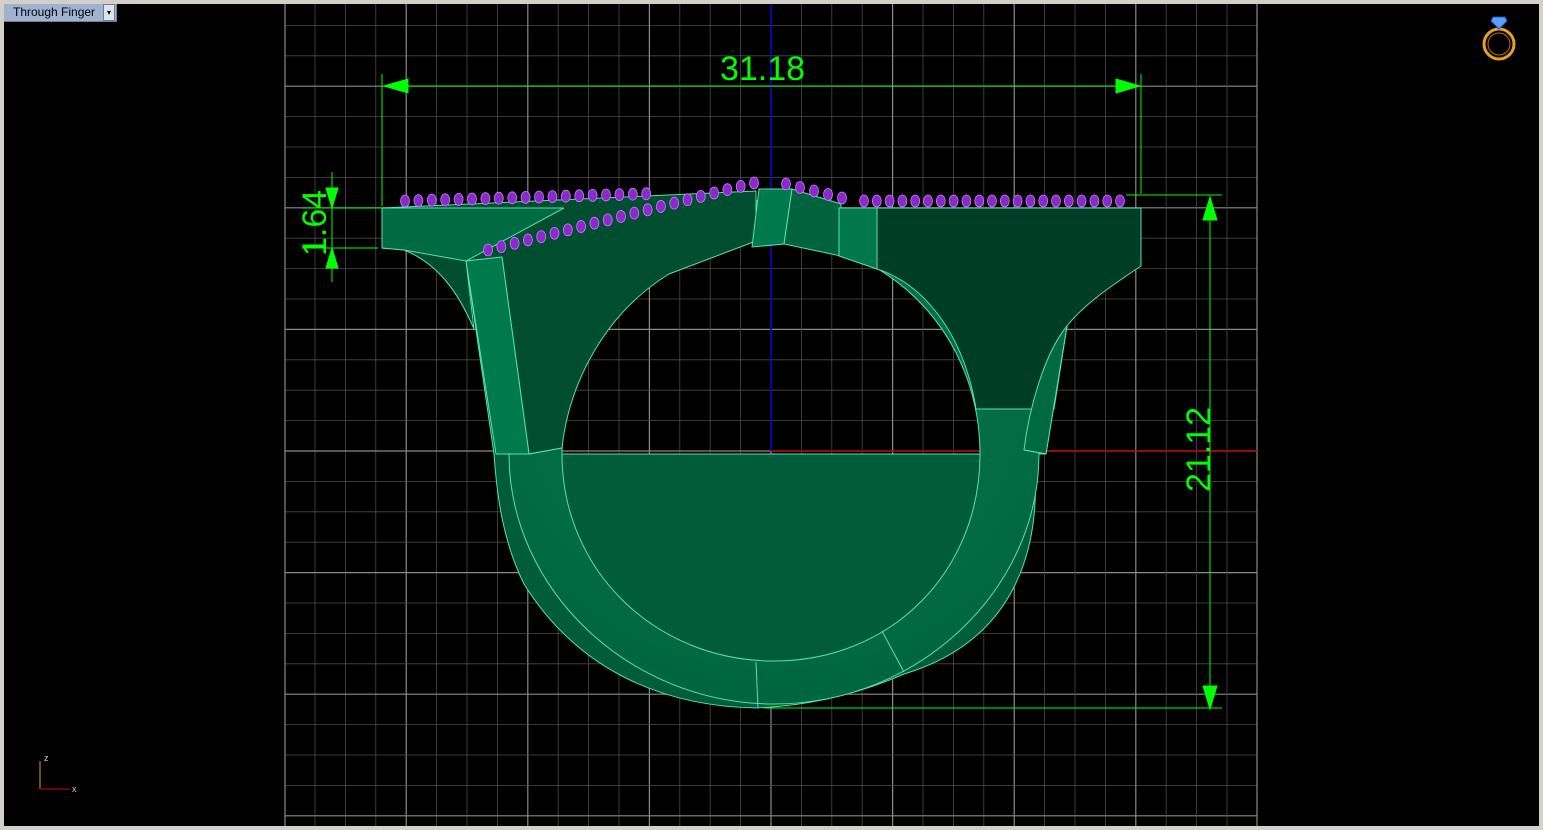 Image resolution: width=1543 pixels, height=830 pixels. What do you see at coordinates (1499, 38) in the screenshot?
I see `ring-icon` at bounding box center [1499, 38].